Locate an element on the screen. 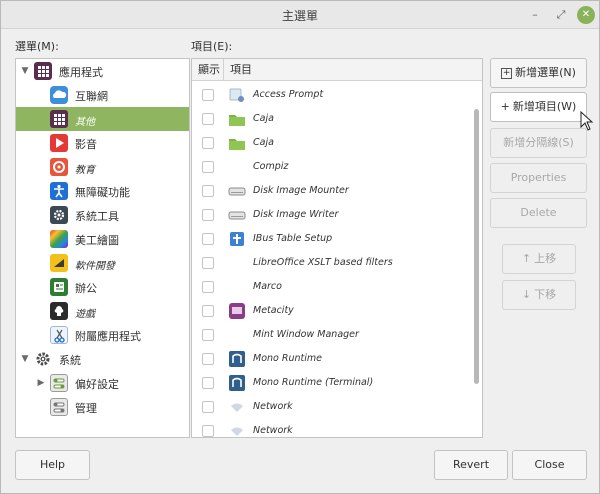 The height and width of the screenshot is (494, 600). new-separator-button: 新增分隔線(S) is located at coordinates (538, 143).